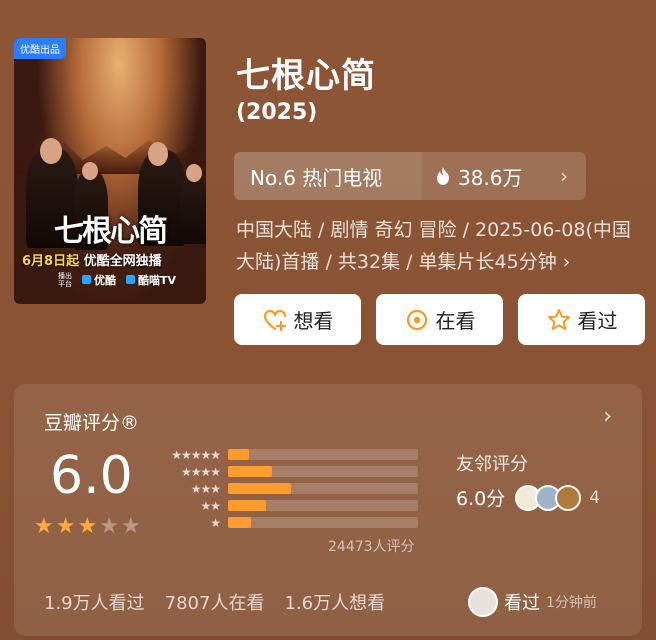 The height and width of the screenshot is (640, 656). Describe the element at coordinates (558, 319) in the screenshot. I see `star-outline-icon` at that location.